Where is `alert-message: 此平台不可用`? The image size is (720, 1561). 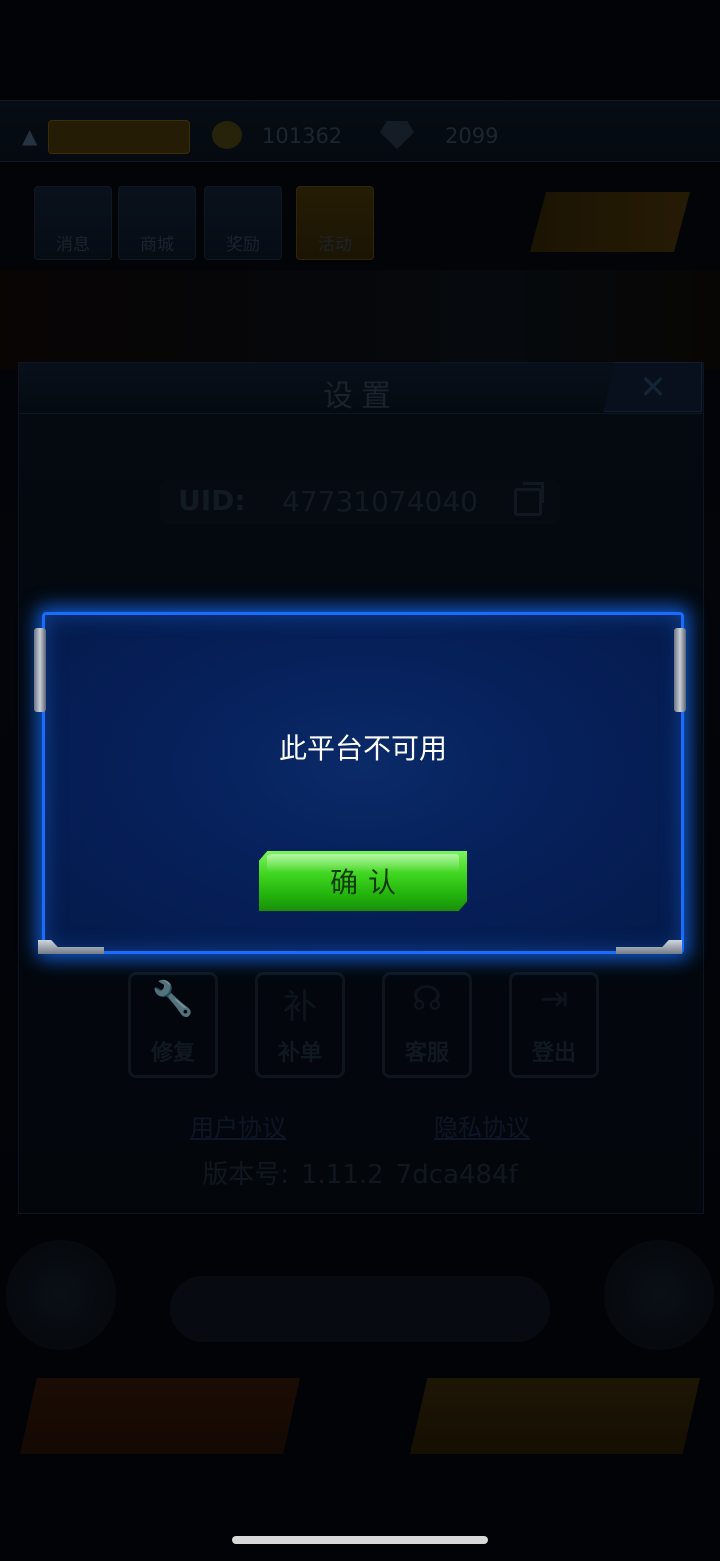 alert-message: 此平台不可用 is located at coordinates (362, 748).